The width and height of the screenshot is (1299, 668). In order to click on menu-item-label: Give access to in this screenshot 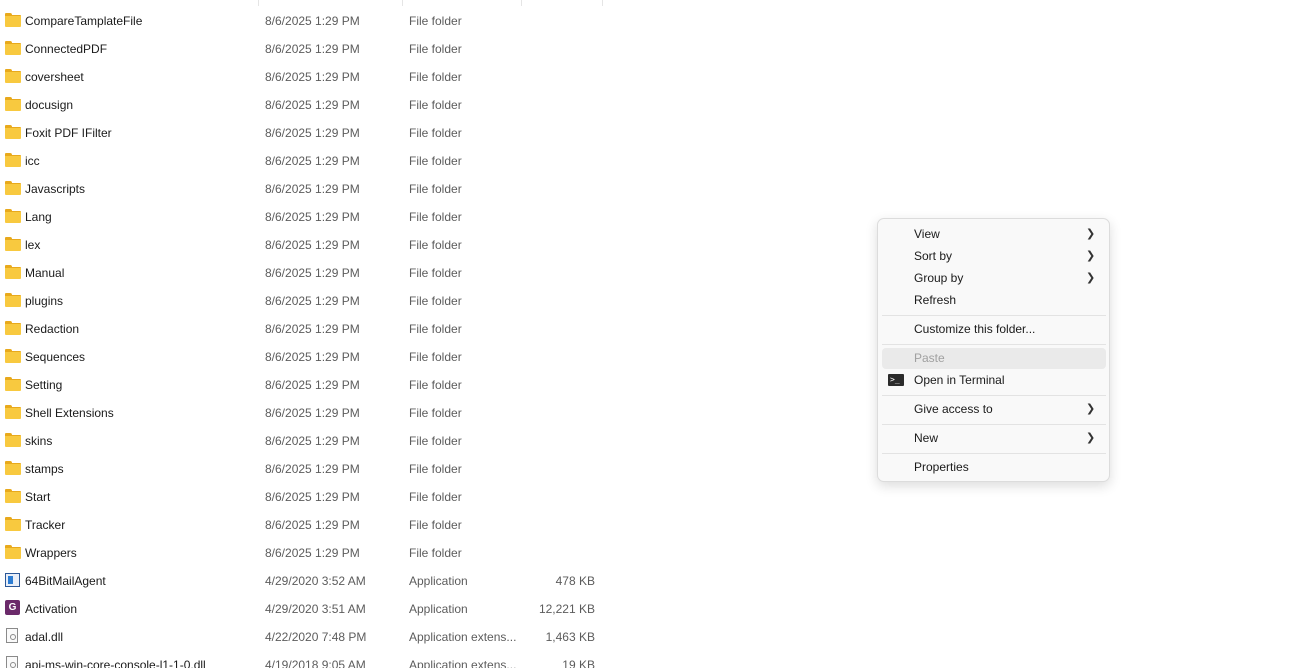, I will do `click(953, 409)`.